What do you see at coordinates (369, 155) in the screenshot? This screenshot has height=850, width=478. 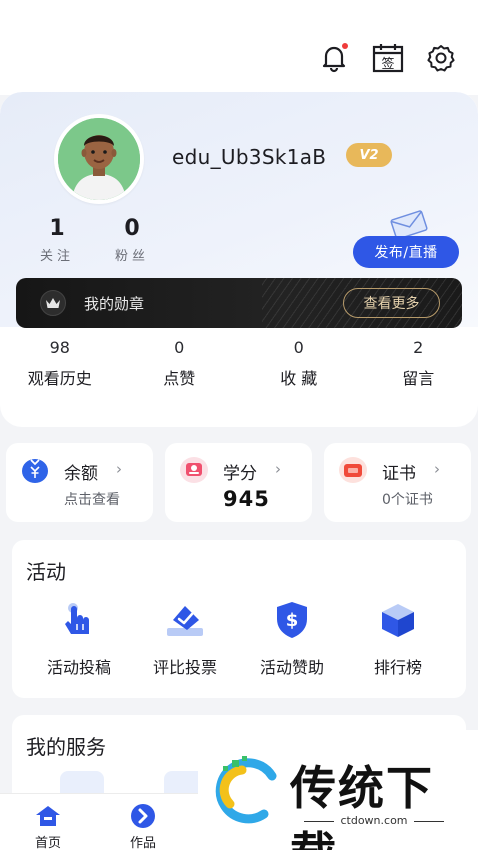 I see `level-badge: V2` at bounding box center [369, 155].